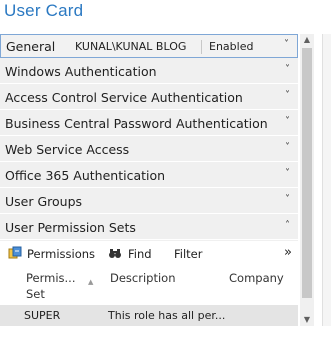 The width and height of the screenshot is (331, 341). Describe the element at coordinates (287, 225) in the screenshot. I see `chevron-up-icon: ˄` at that location.